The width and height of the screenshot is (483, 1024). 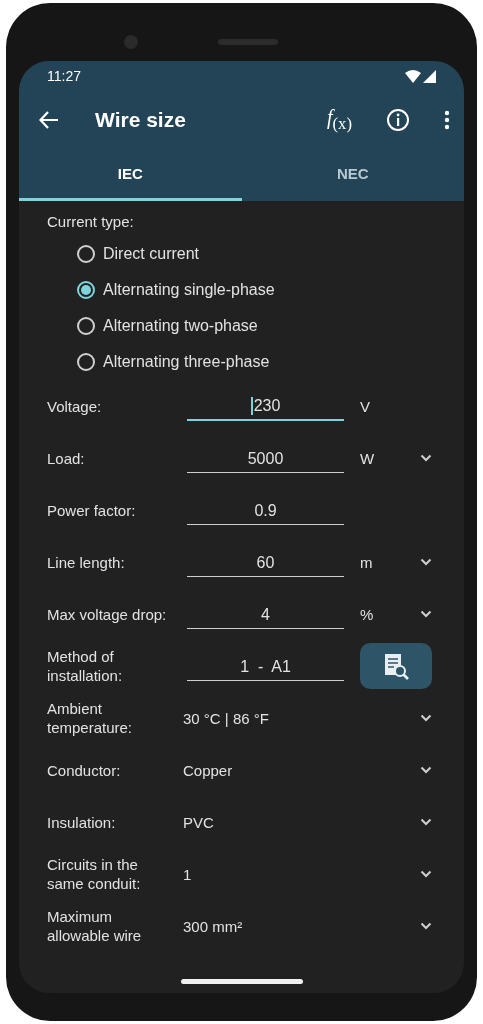 I want to click on tab: IEC, so click(x=130, y=175).